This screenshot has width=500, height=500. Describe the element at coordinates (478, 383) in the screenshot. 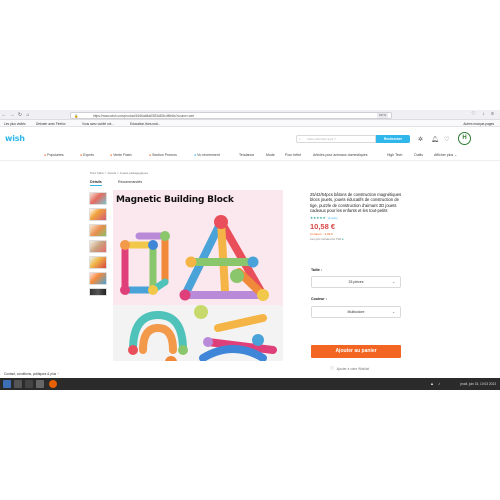

I see `taskbar-clock: jeudi, juin 15, 10:03 2023` at that location.